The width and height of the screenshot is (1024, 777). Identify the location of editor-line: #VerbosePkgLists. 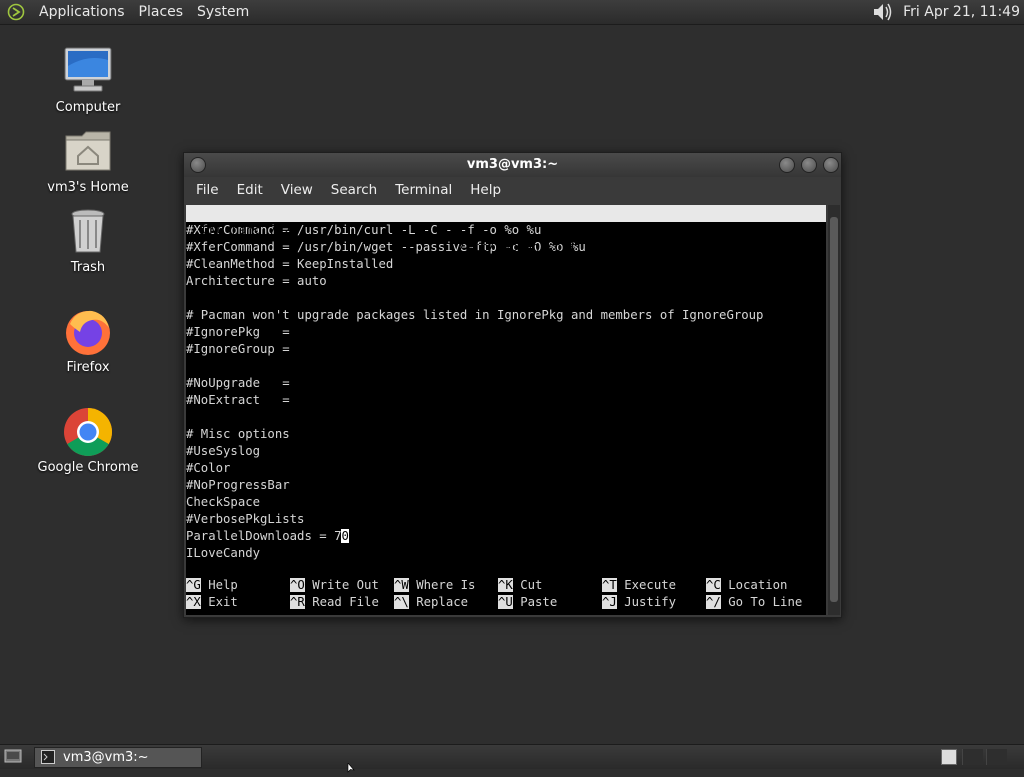
(245, 519).